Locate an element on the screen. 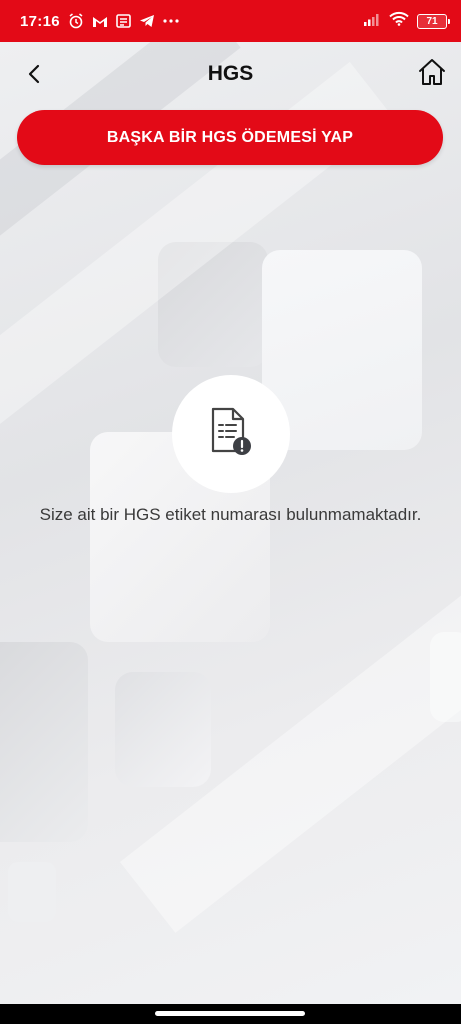 The image size is (461, 1024). status-notification-icons is located at coordinates (123, 21).